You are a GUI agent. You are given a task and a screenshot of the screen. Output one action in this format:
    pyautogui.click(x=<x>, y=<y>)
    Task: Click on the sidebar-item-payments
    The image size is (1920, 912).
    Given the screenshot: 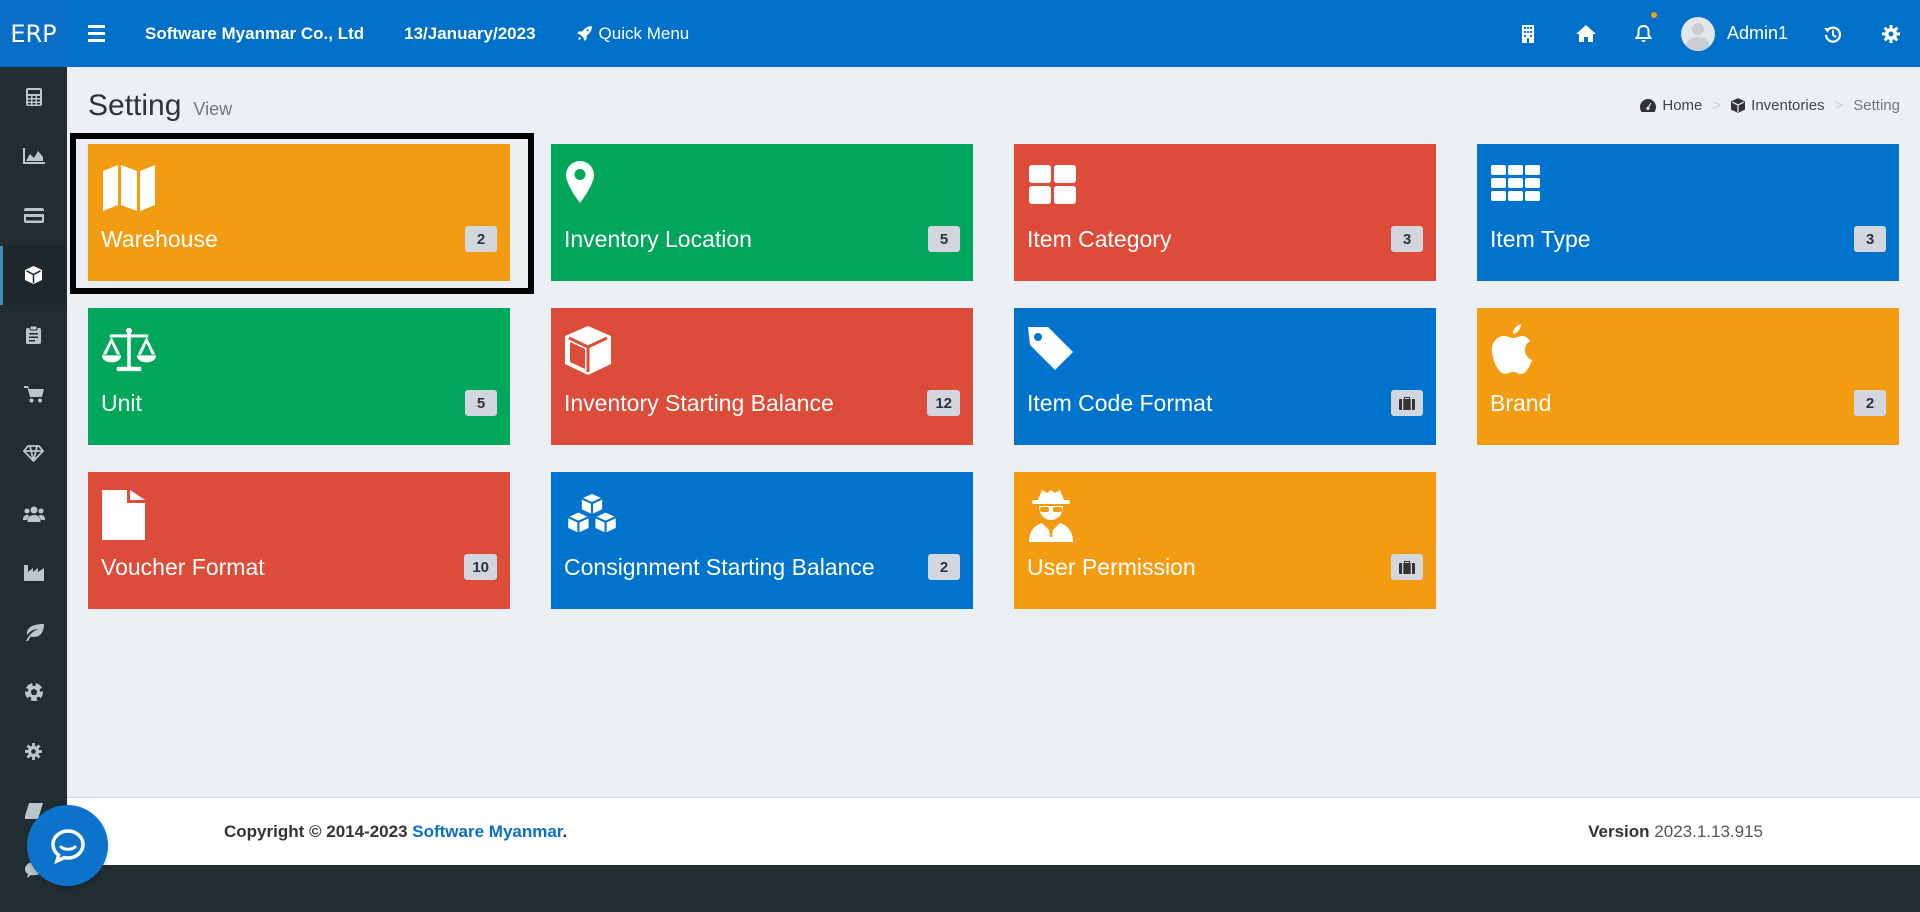 What is the action you would take?
    pyautogui.click(x=33, y=216)
    